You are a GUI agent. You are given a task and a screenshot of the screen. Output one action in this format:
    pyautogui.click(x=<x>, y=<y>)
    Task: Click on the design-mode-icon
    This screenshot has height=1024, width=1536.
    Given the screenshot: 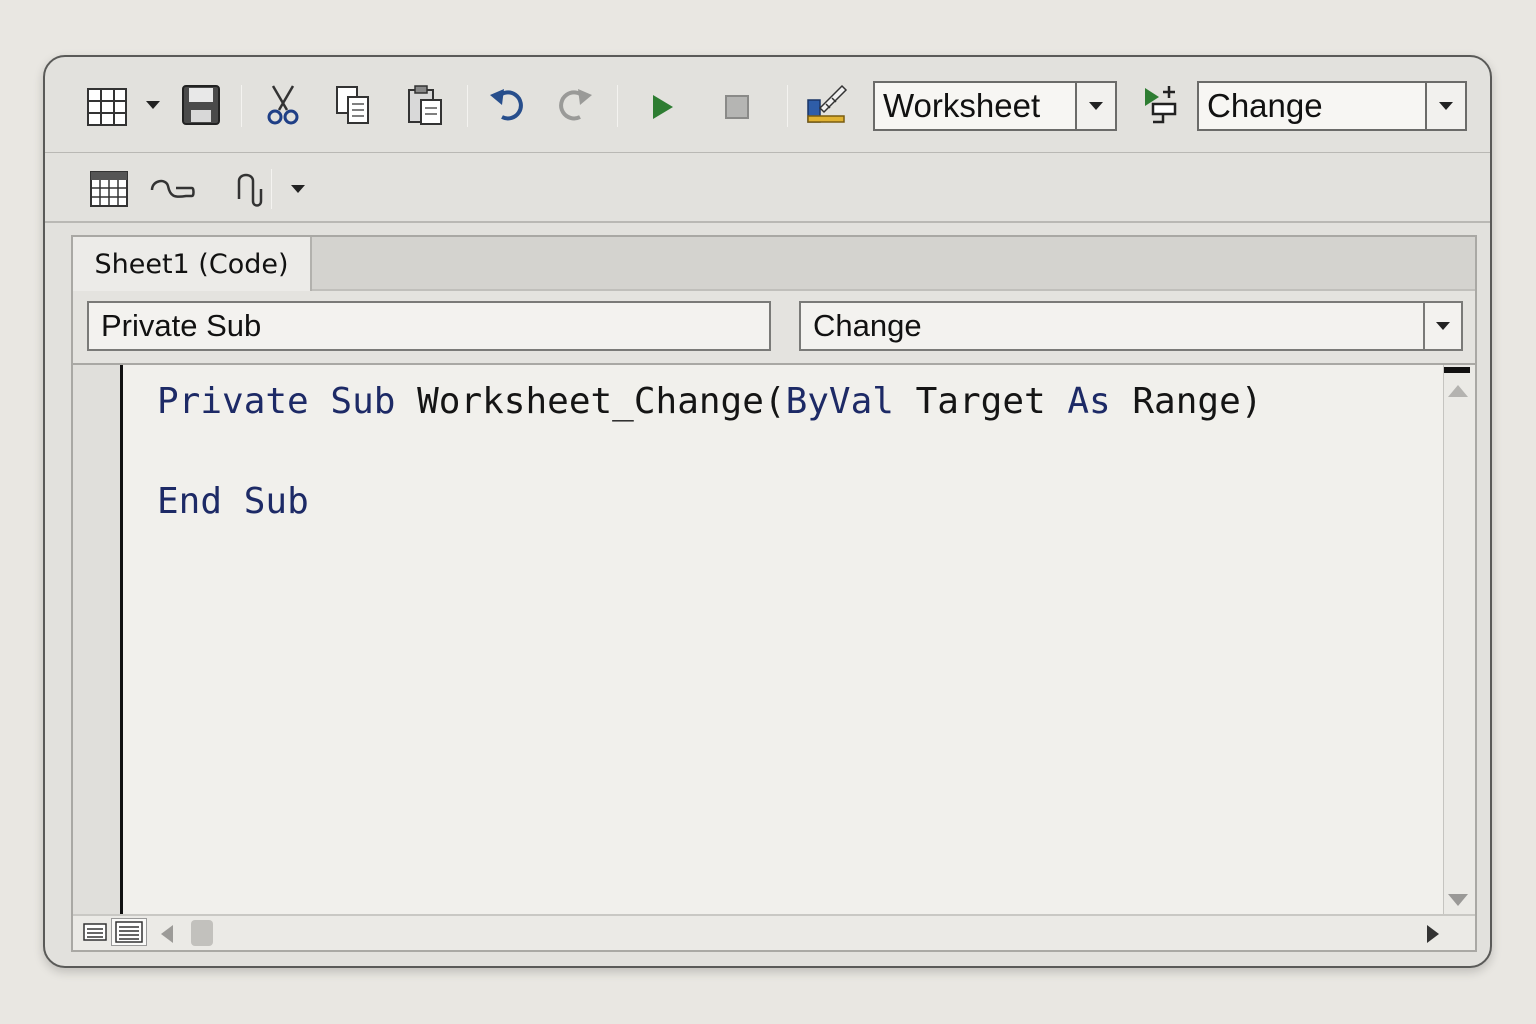 What is the action you would take?
    pyautogui.click(x=826, y=104)
    